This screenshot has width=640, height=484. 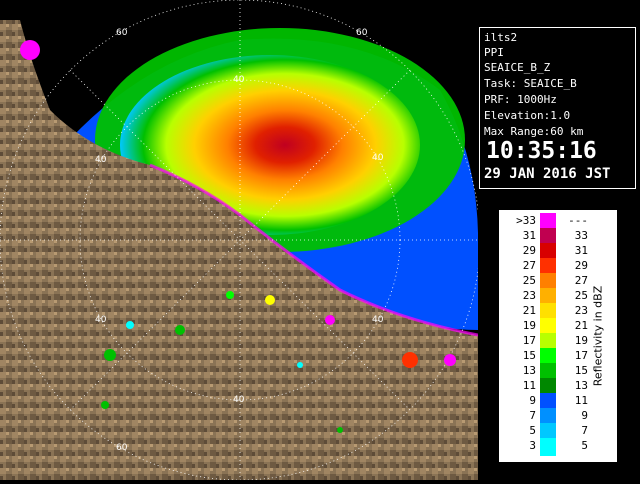 What do you see at coordinates (529, 325) in the screenshot?
I see `legend-lower-bound: 19` at bounding box center [529, 325].